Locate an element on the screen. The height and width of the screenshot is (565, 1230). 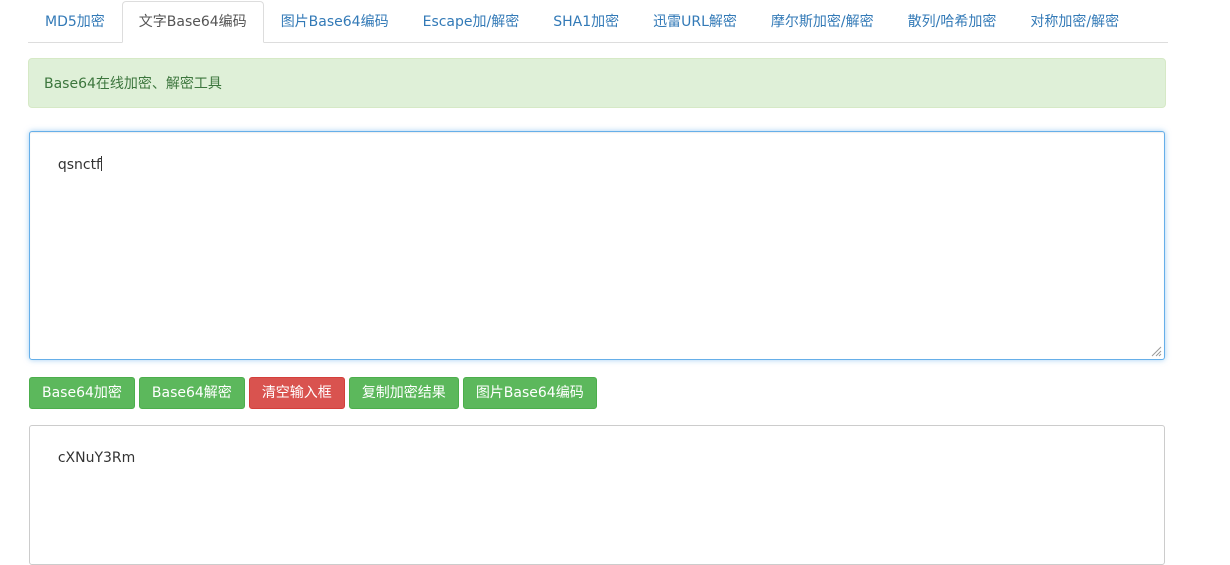
tab-morse: 摩尔斯加密/解密 is located at coordinates (822, 21).